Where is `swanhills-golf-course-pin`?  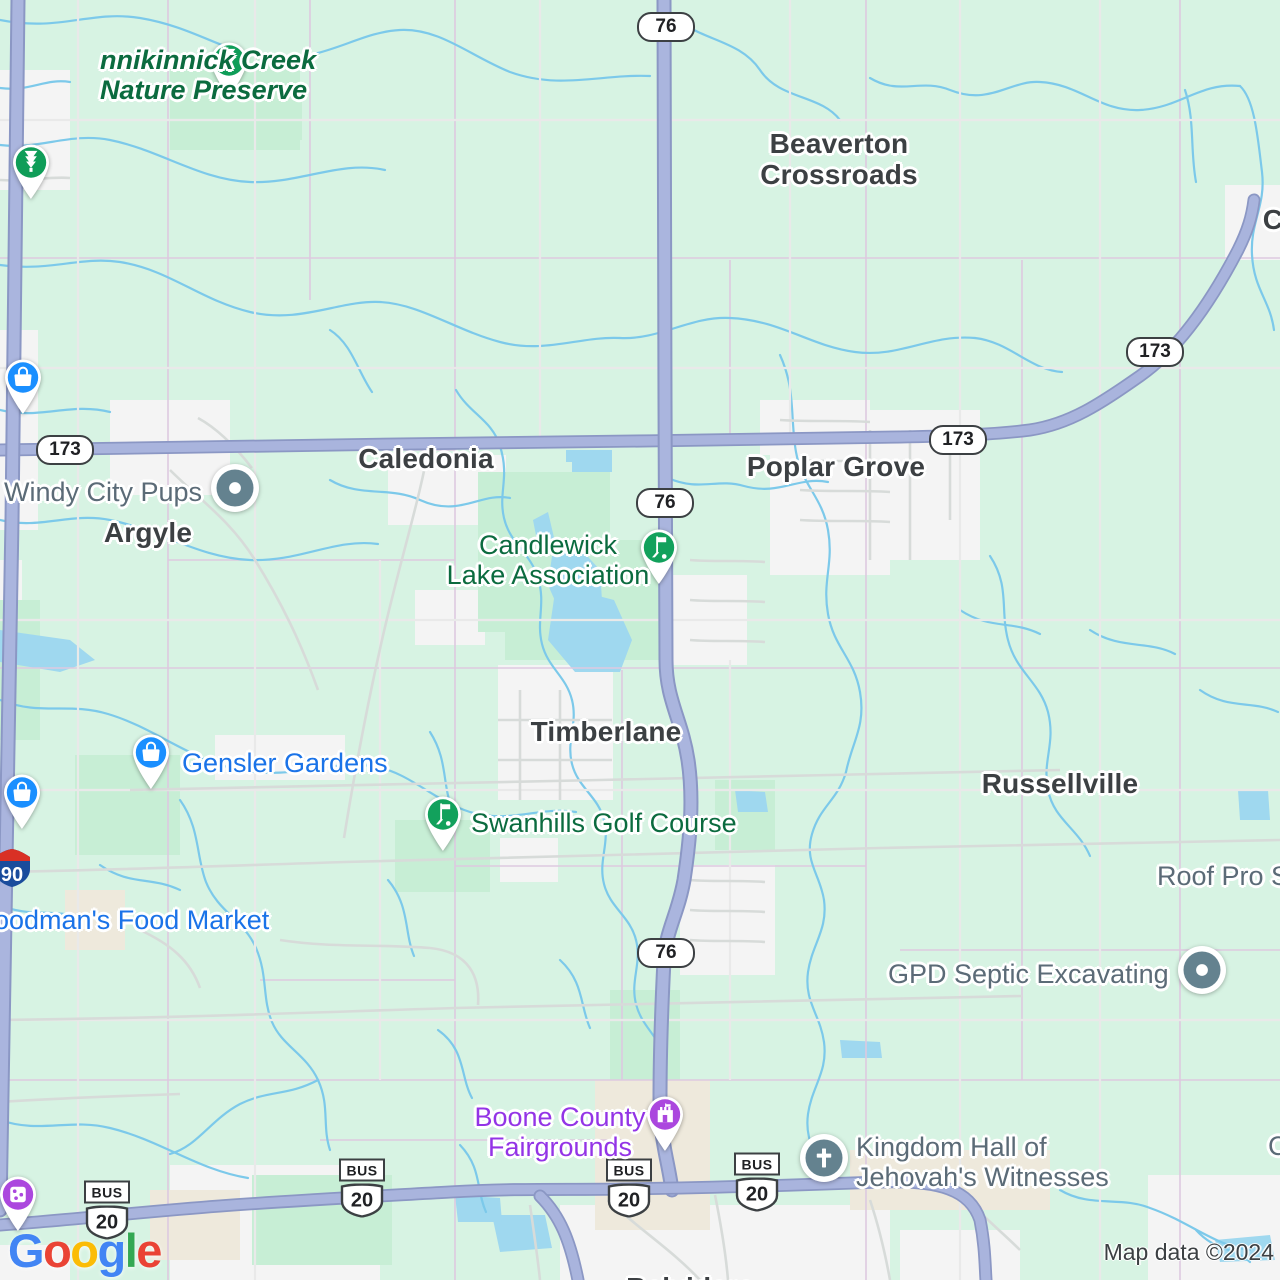 swanhills-golf-course-pin is located at coordinates (443, 822).